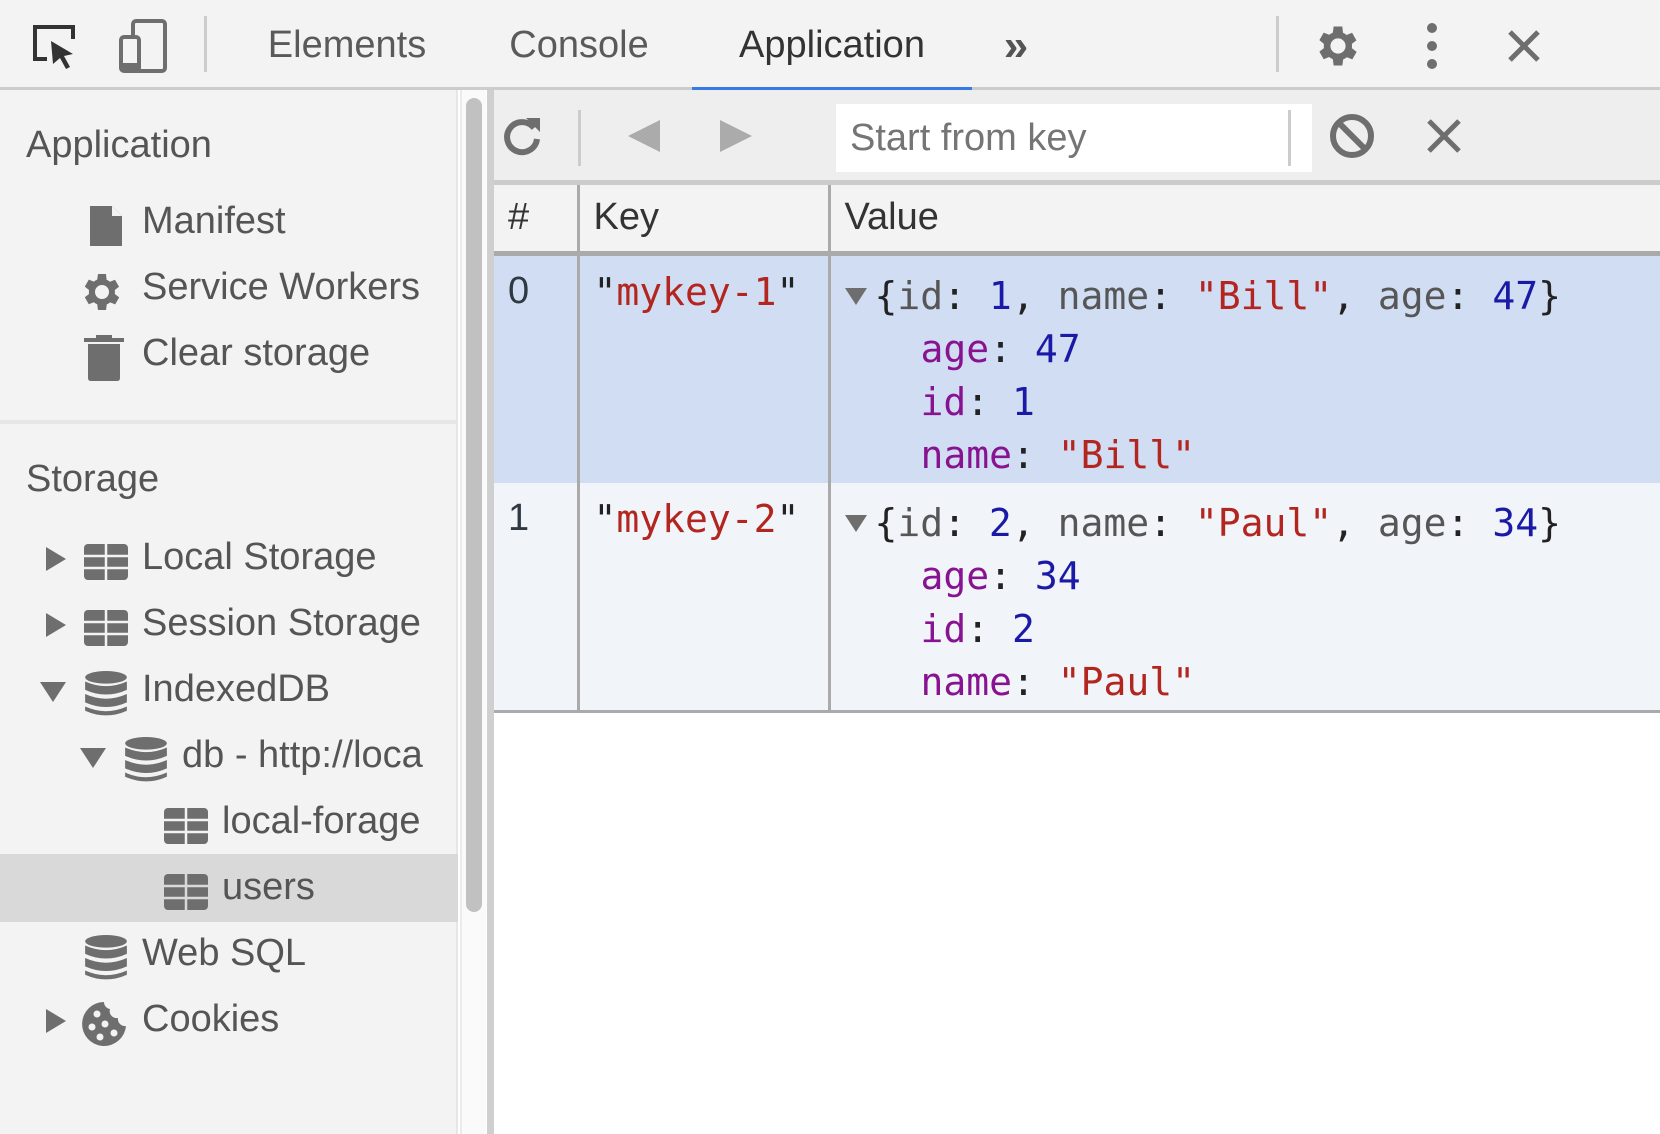 This screenshot has height=1134, width=1660. I want to click on property-line: age: 34, so click(1000, 576).